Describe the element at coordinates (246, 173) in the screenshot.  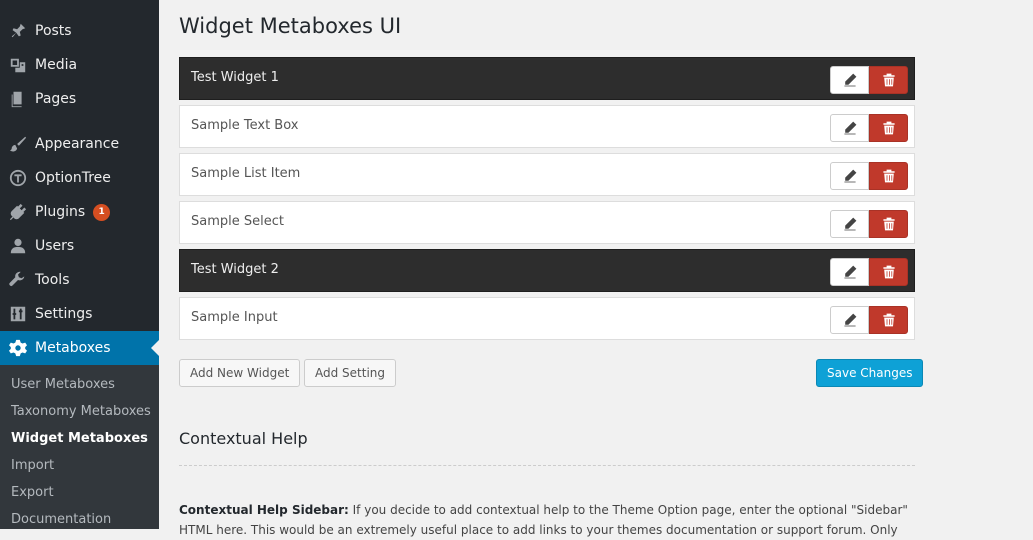
I see `widget-label: Sample List Item` at that location.